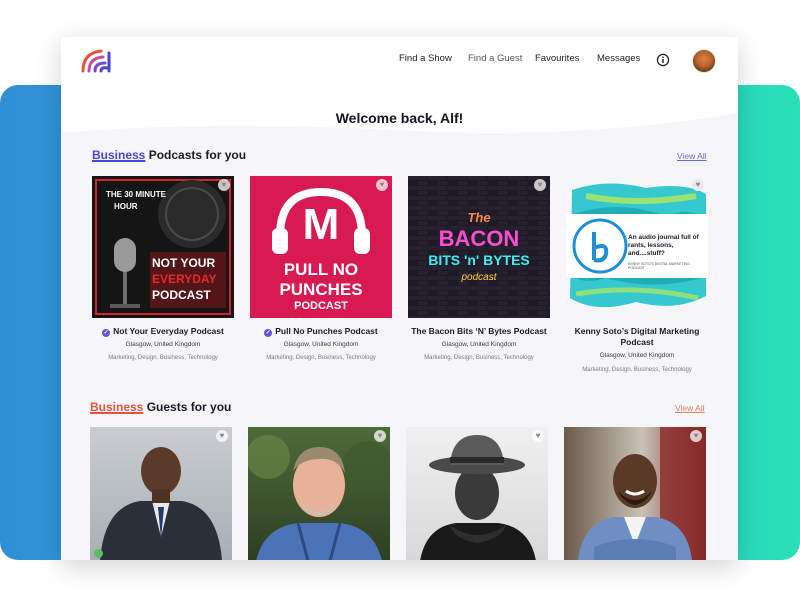 The height and width of the screenshot is (600, 800). What do you see at coordinates (196, 155) in the screenshot?
I see `podcasts-section-title-text: Podcasts for you` at bounding box center [196, 155].